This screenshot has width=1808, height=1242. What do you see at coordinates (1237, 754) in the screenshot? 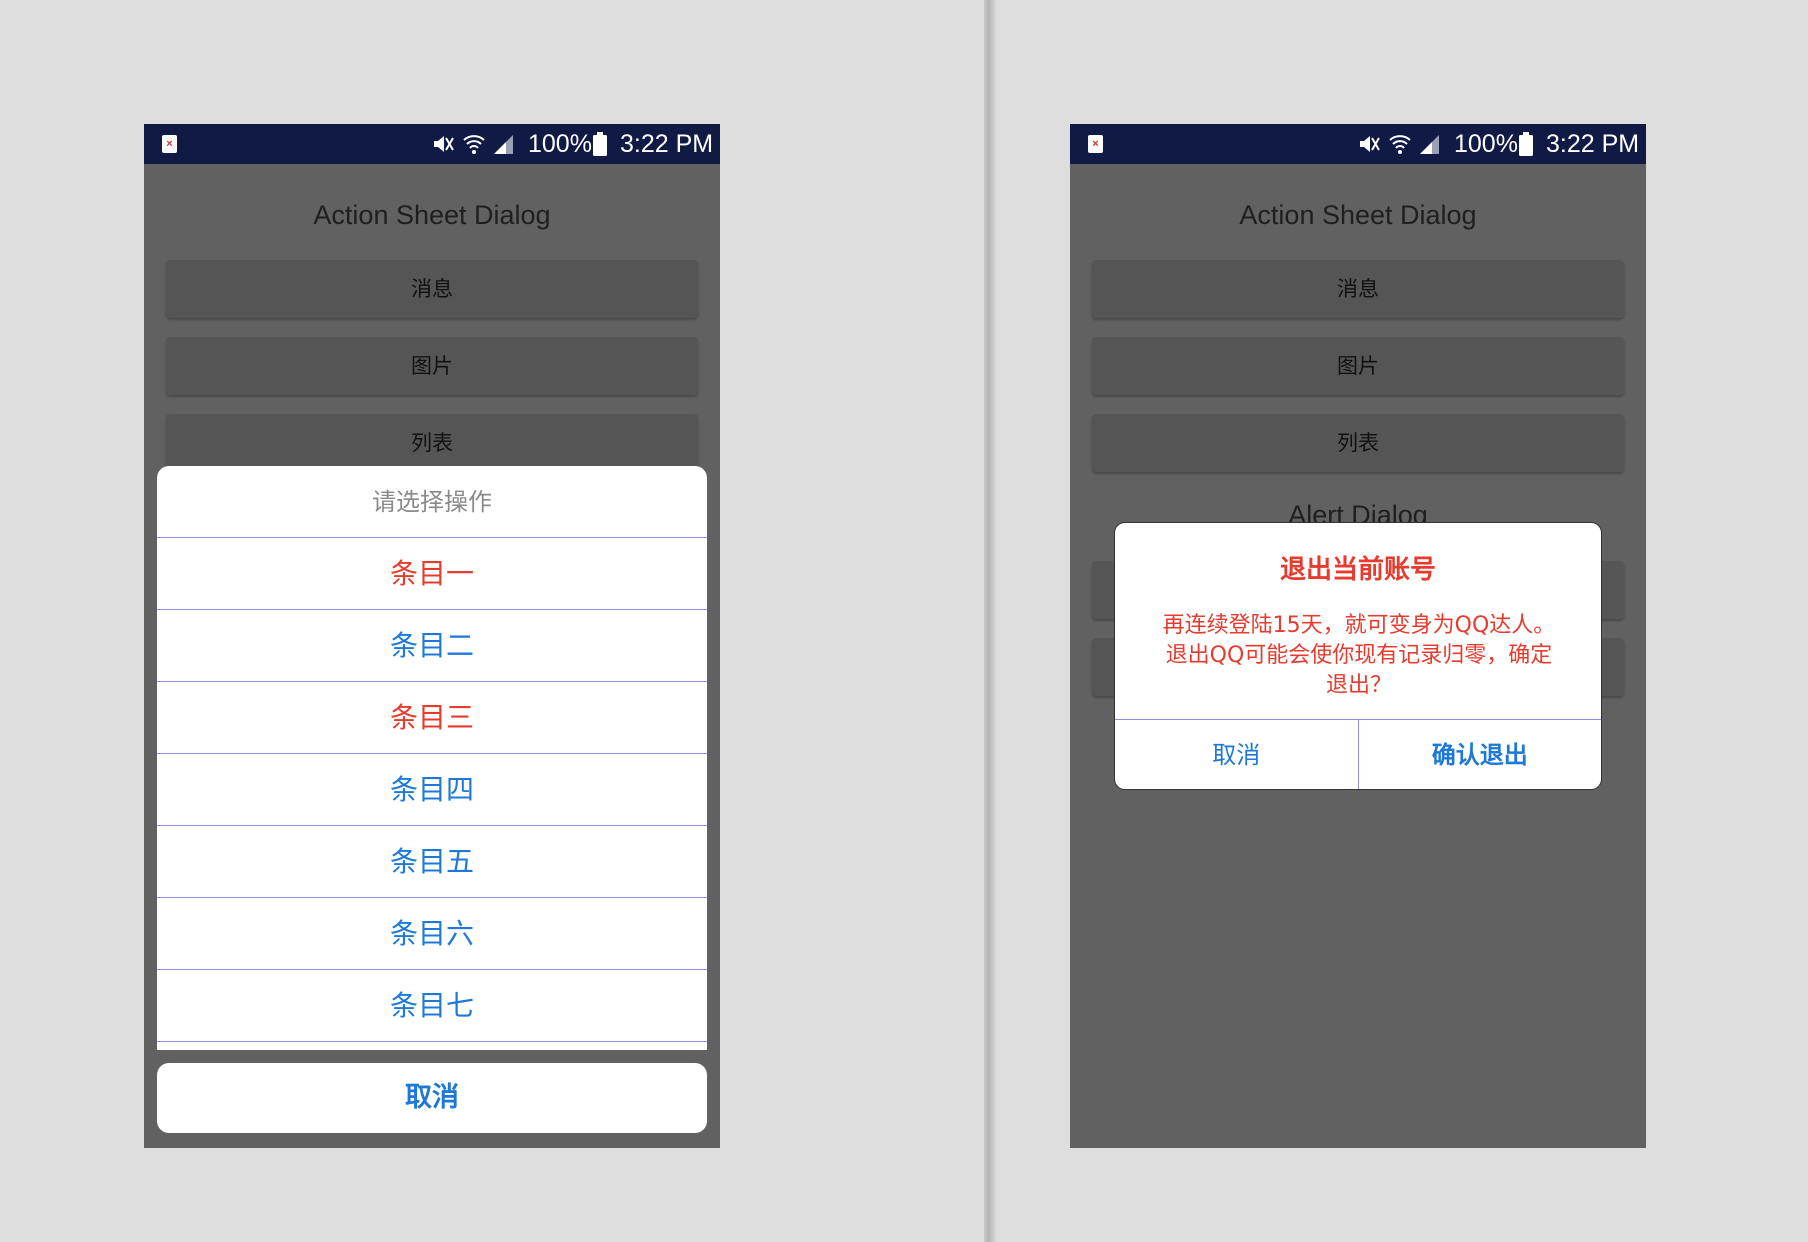
I see `alert-cancel-button: 取消` at bounding box center [1237, 754].